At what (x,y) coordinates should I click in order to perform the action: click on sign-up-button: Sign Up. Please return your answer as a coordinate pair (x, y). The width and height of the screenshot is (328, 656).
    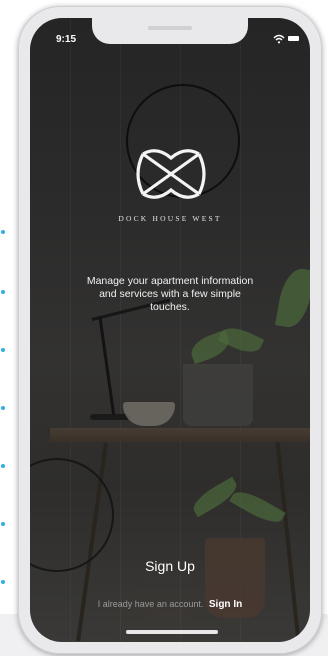
    Looking at the image, I should click on (170, 566).